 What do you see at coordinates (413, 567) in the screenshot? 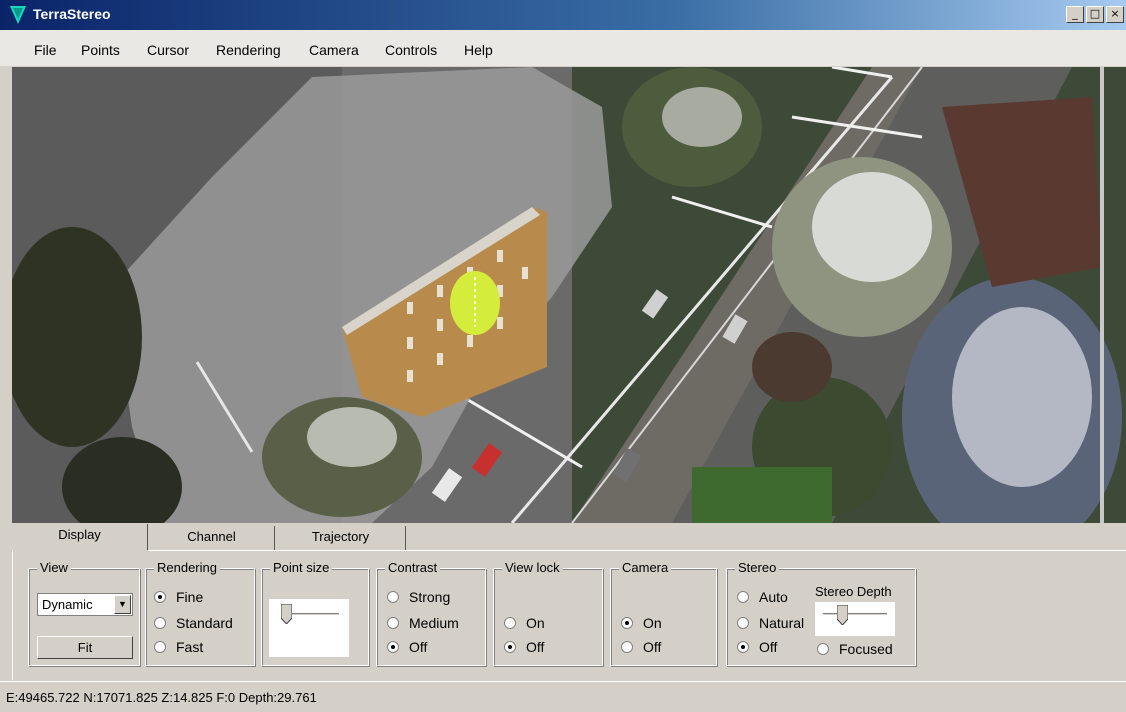
I see `contrast-group-label: Contrast` at bounding box center [413, 567].